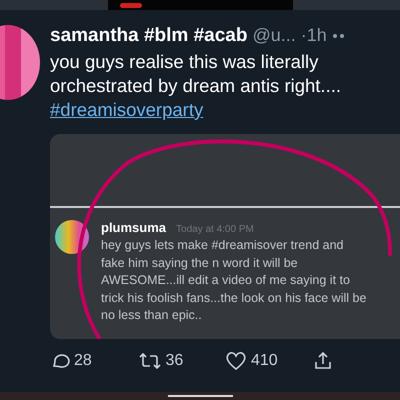 Image resolution: width=400 pixels, height=400 pixels. Describe the element at coordinates (339, 36) in the screenshot. I see `more-icon` at that location.